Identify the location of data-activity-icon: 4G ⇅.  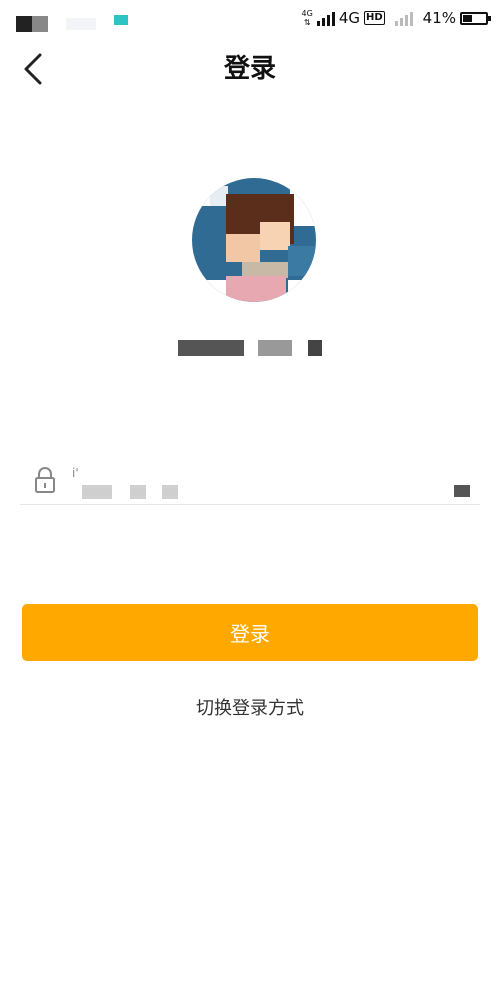
(307, 18).